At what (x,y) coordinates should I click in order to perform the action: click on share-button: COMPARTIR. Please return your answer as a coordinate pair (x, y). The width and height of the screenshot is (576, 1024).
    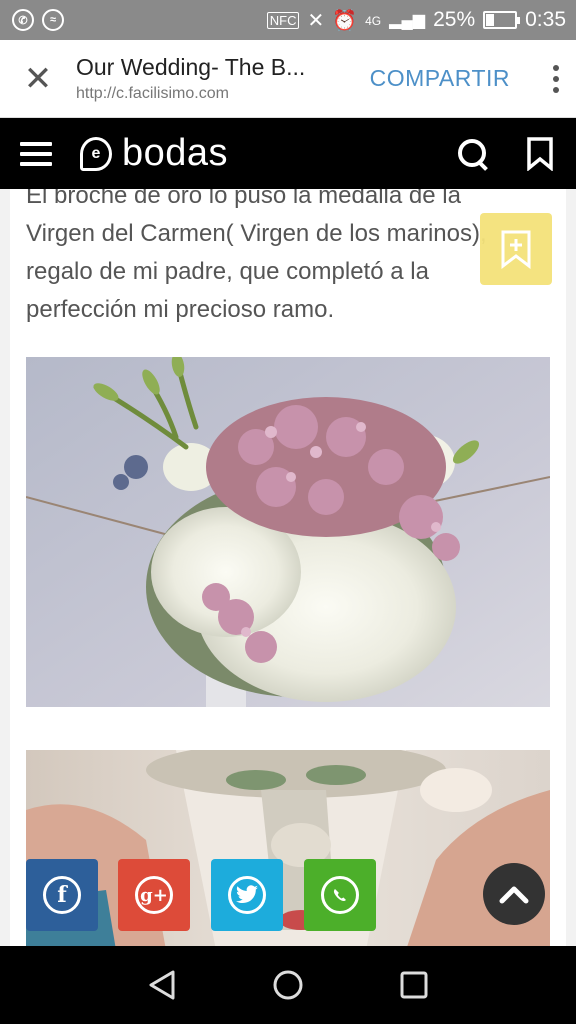
    Looking at the image, I should click on (449, 78).